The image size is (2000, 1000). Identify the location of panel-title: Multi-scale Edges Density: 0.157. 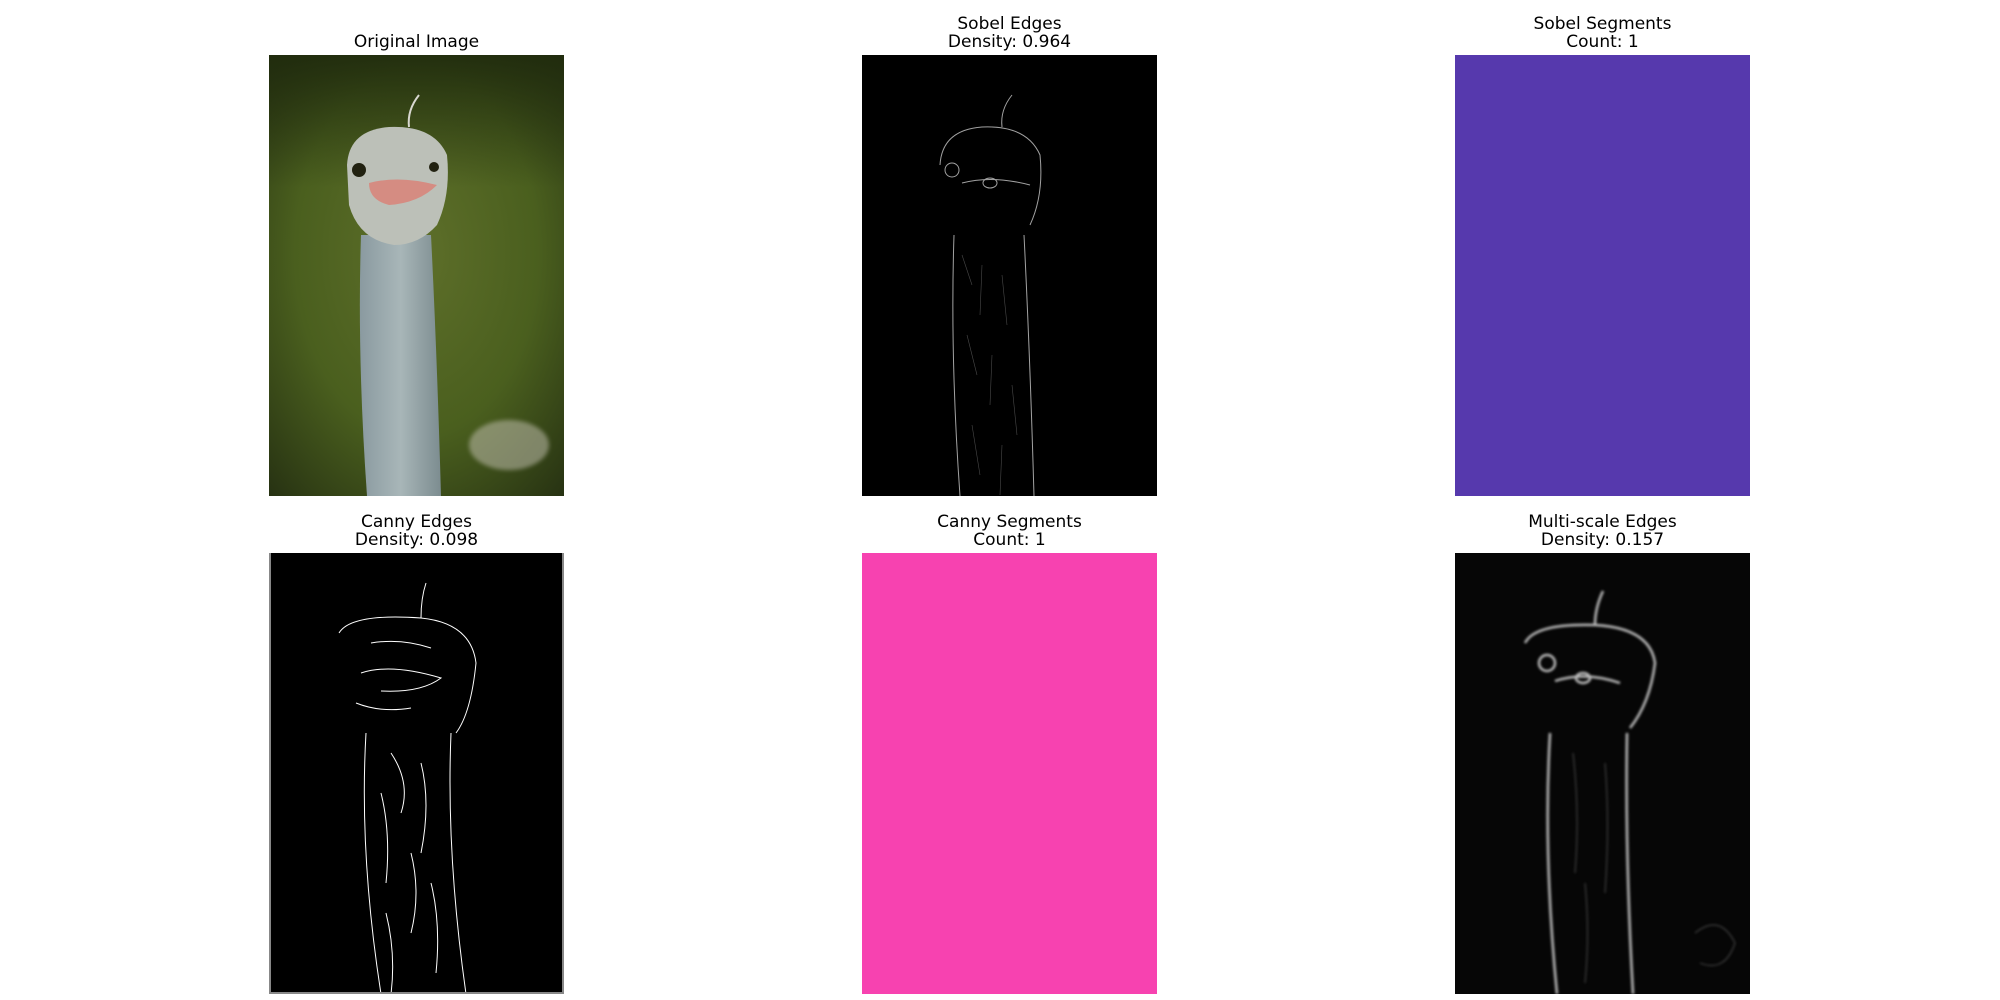
(1602, 531).